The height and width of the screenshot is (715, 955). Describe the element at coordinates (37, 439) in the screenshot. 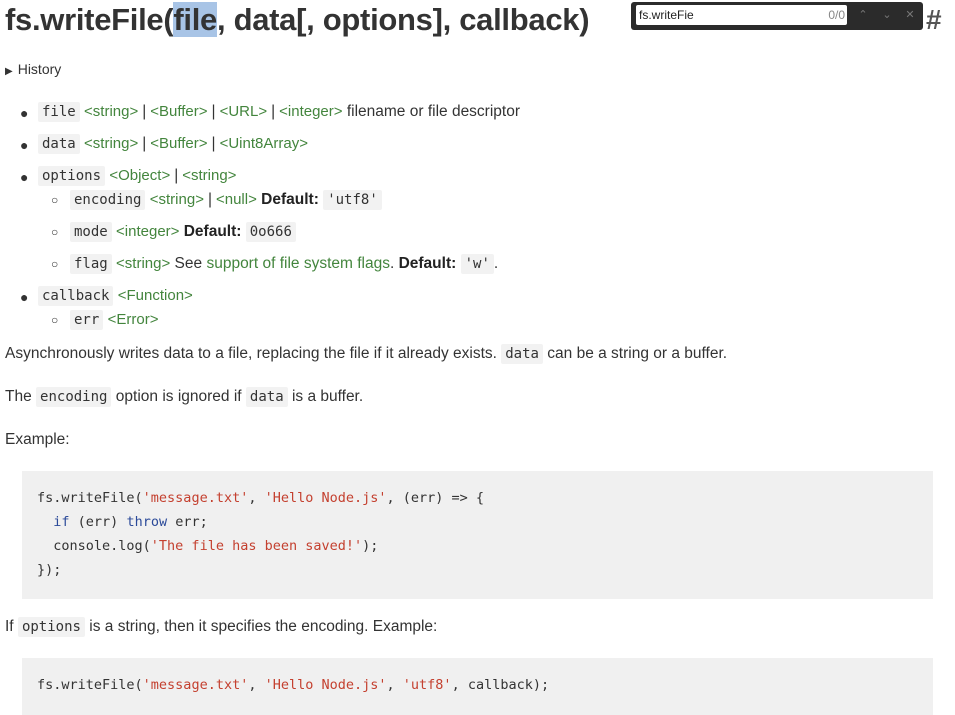

I see `example-label: Example:` at that location.